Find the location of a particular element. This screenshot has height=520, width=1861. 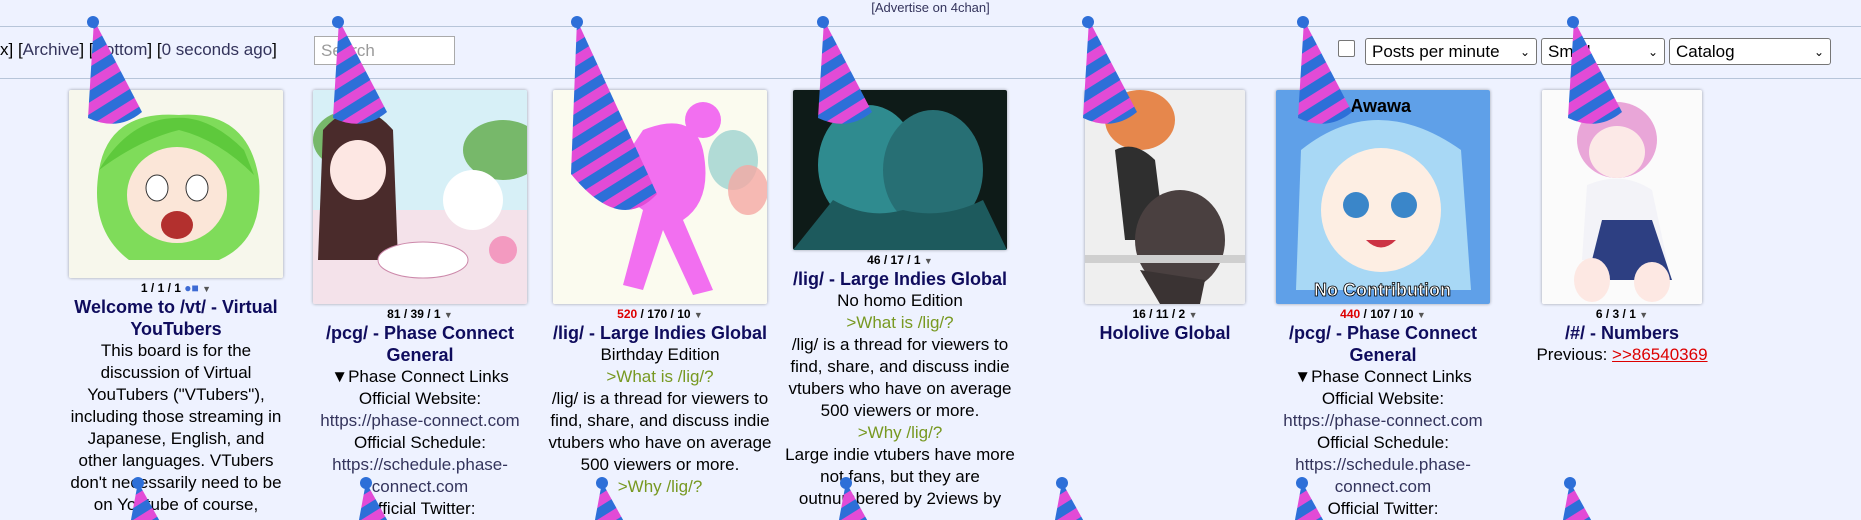

catalog-controls: Posts per minute ⌄ Small ⌄ Catalog ⌄ is located at coordinates (1584, 51).